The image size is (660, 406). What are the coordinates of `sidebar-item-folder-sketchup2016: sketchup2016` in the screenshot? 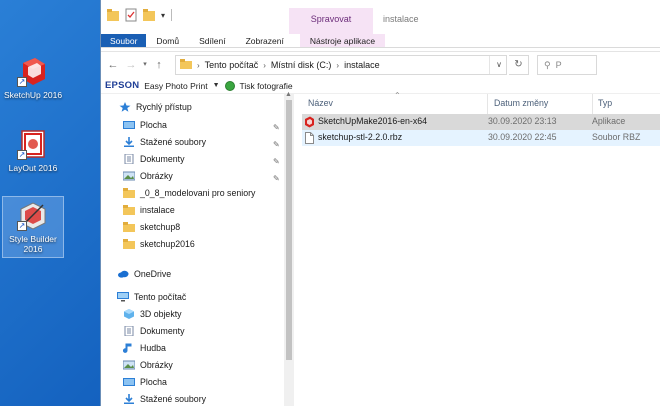 It's located at (159, 243).